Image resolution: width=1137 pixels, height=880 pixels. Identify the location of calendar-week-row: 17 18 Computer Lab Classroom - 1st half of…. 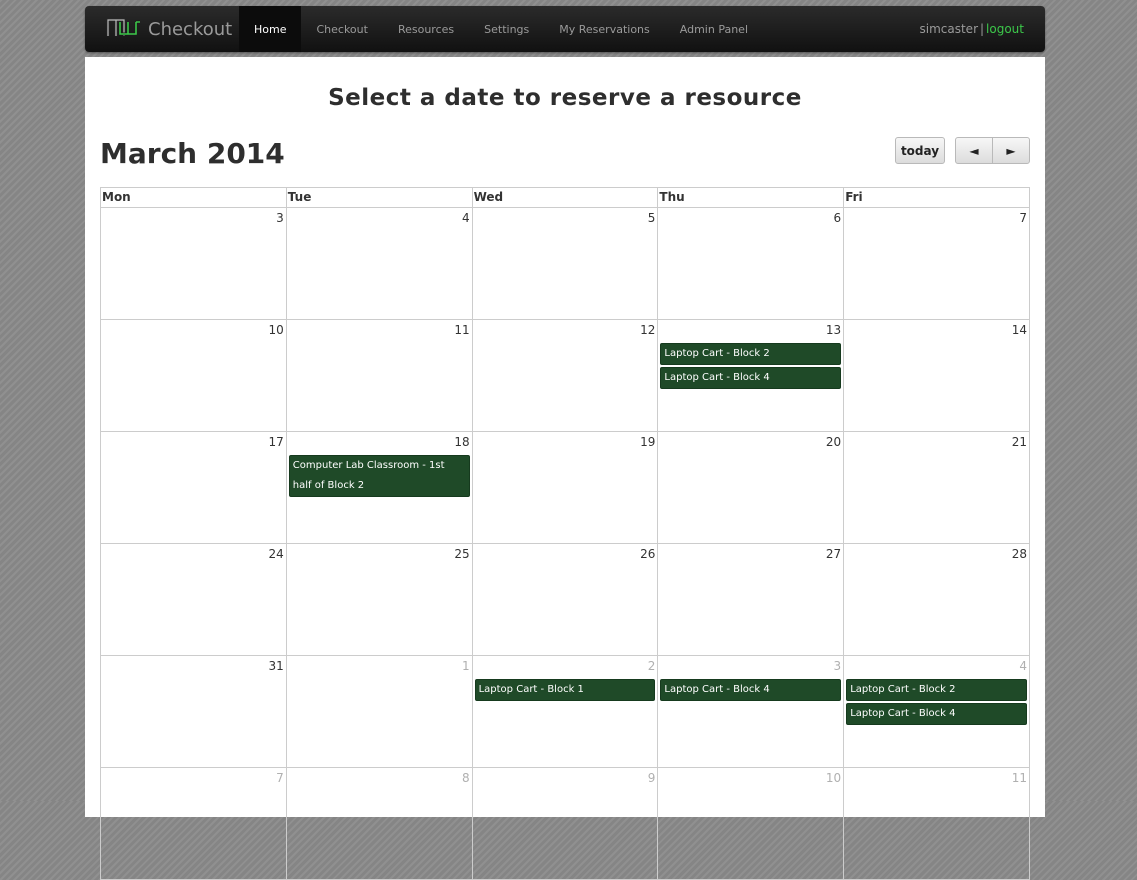
(565, 488).